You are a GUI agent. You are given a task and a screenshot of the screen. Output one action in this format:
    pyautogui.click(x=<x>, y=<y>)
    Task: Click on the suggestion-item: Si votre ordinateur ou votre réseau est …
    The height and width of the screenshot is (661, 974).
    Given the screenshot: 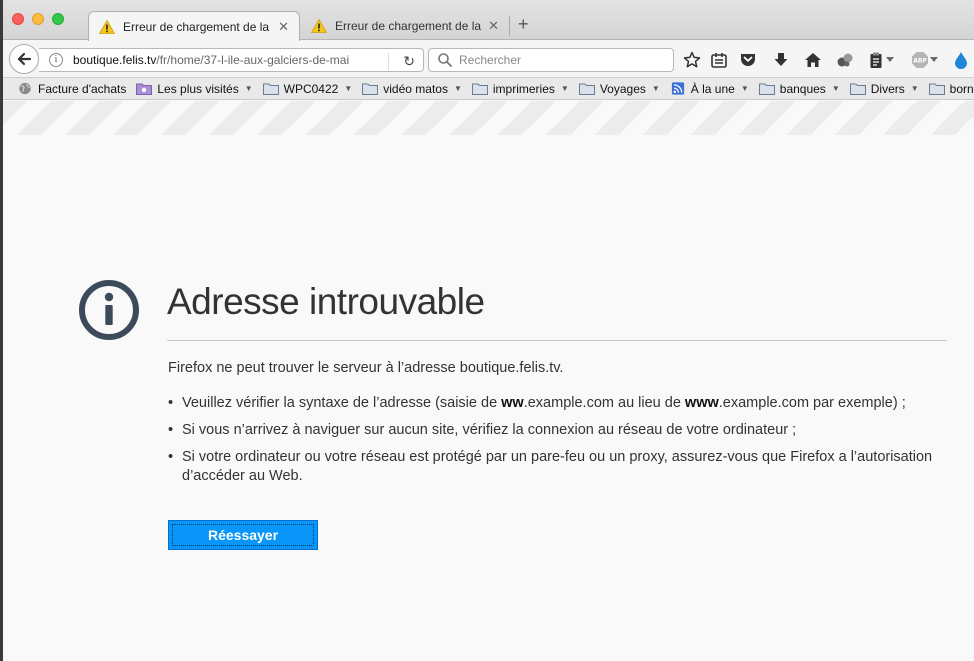 What is the action you would take?
    pyautogui.click(x=563, y=467)
    